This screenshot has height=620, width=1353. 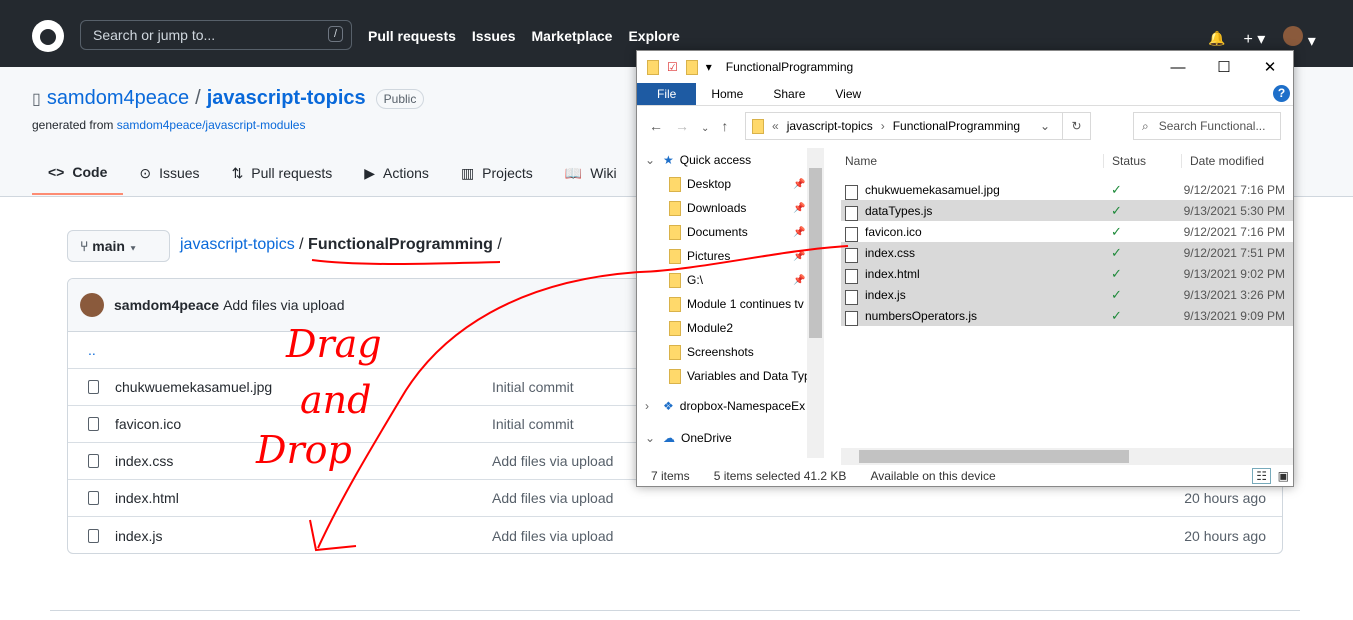 What do you see at coordinates (1261, 476) in the screenshot?
I see `details-view-button: ☷` at bounding box center [1261, 476].